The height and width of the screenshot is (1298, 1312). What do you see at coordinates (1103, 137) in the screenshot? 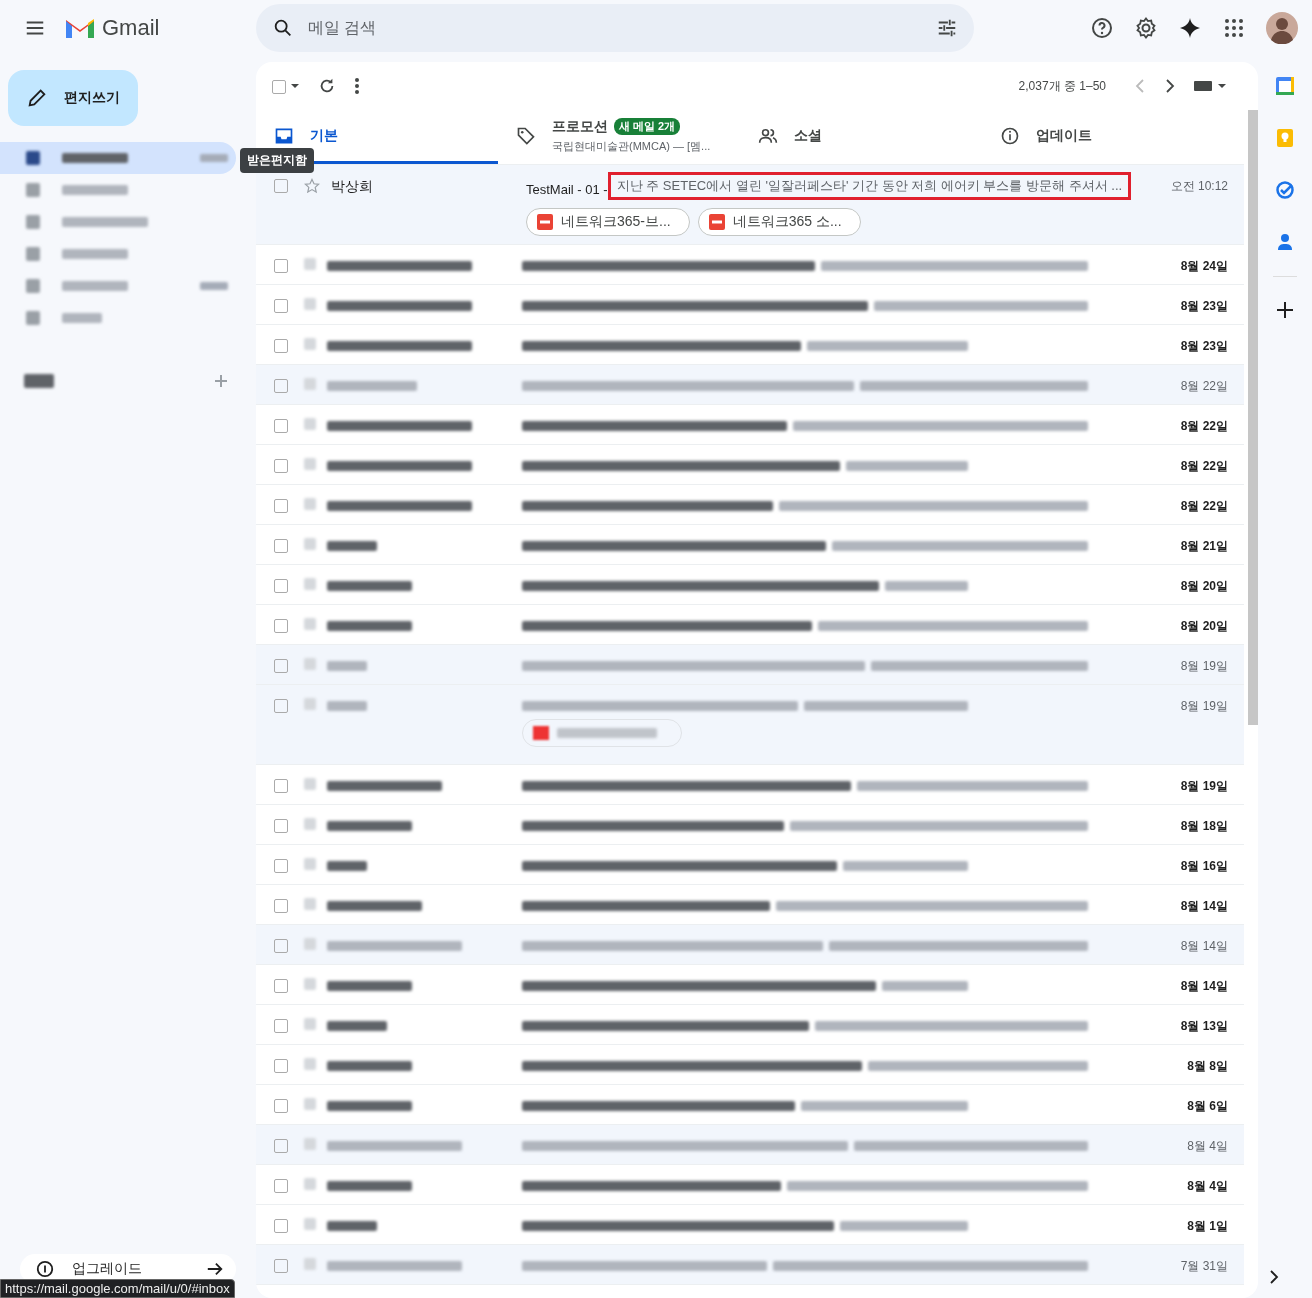
I see `category-tab: 업데이트` at bounding box center [1103, 137].